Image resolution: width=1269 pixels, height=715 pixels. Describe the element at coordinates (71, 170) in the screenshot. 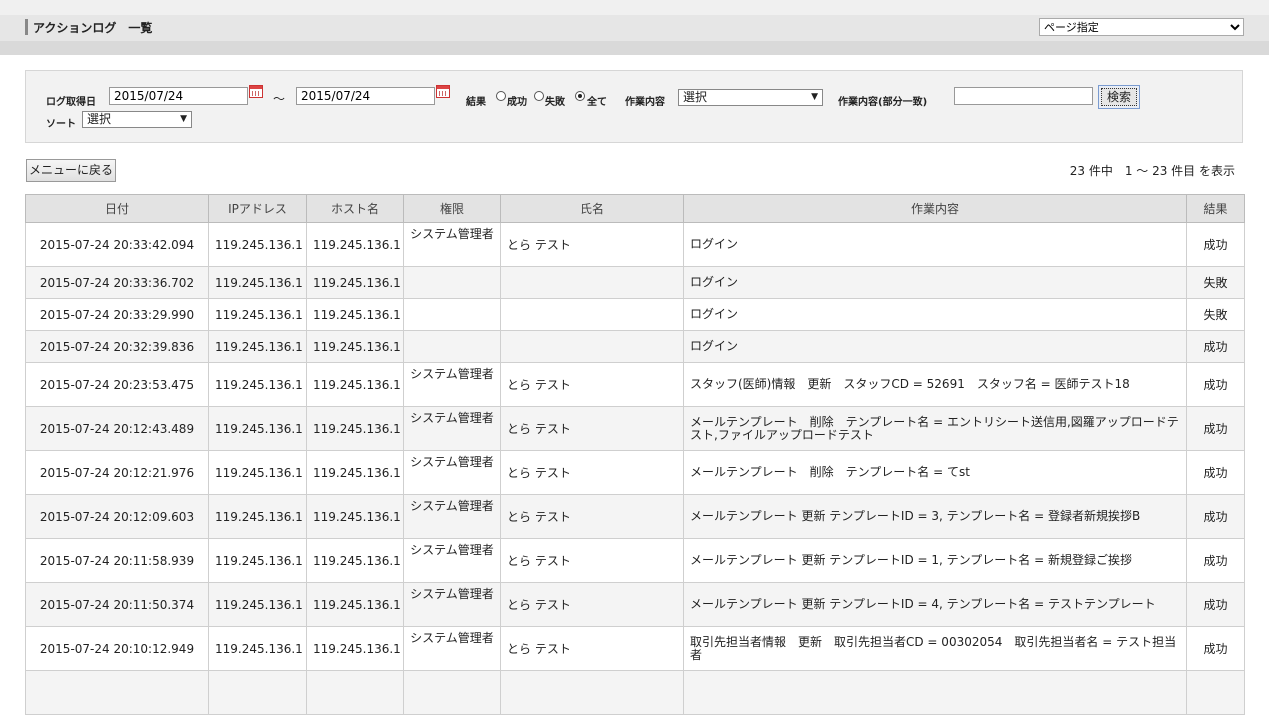

I see `back-to-menu-button: メニューに戻る` at that location.